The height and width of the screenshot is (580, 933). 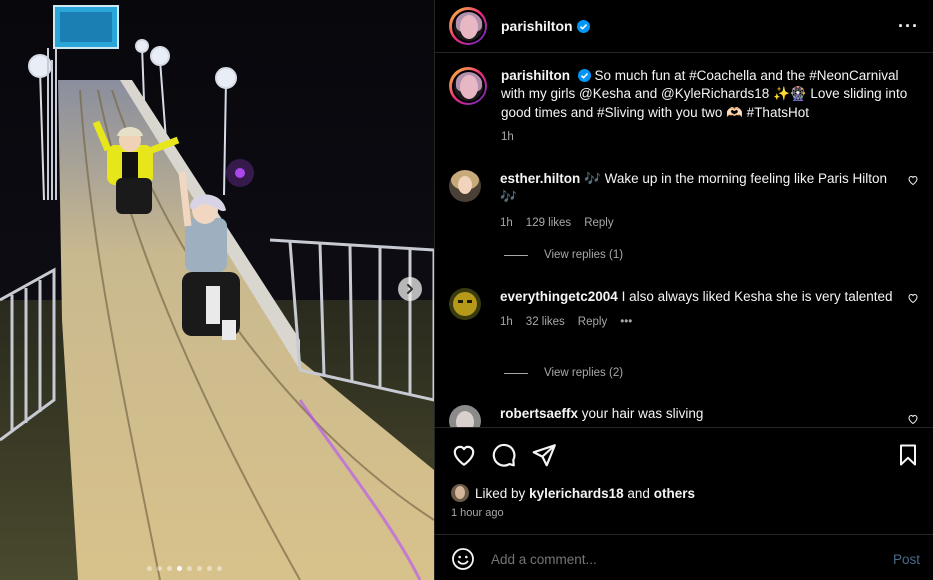 I want to click on bookmark-save-icon, so click(x=908, y=455).